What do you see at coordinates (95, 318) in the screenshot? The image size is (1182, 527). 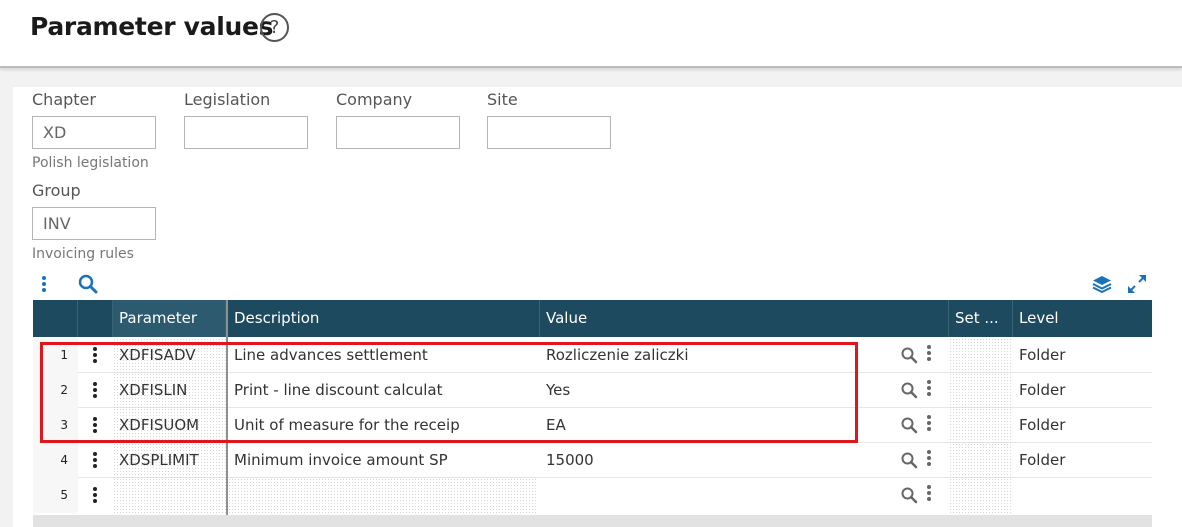 I see `menu-header` at bounding box center [95, 318].